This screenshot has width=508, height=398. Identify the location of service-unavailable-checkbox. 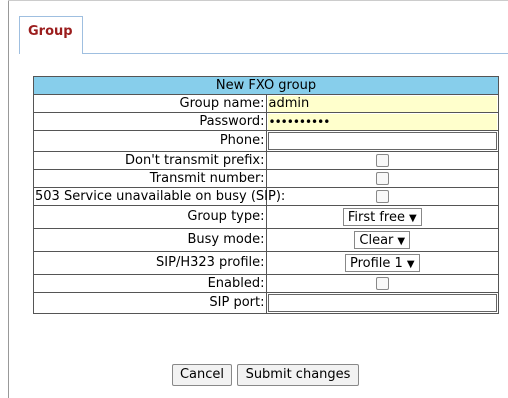
(382, 196).